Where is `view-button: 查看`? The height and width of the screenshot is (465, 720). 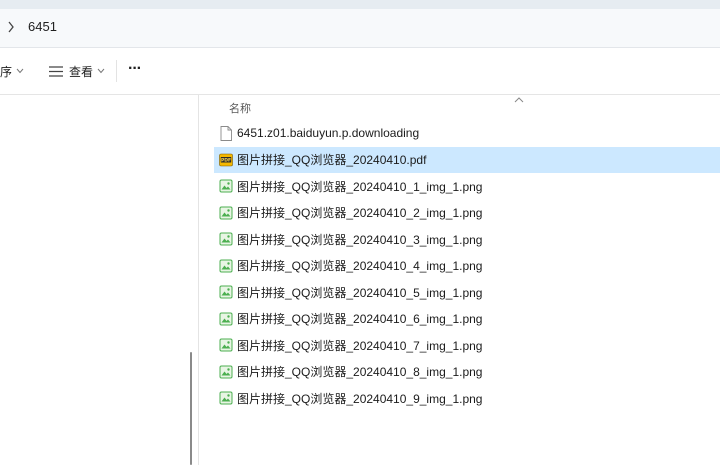 view-button: 查看 is located at coordinates (77, 71).